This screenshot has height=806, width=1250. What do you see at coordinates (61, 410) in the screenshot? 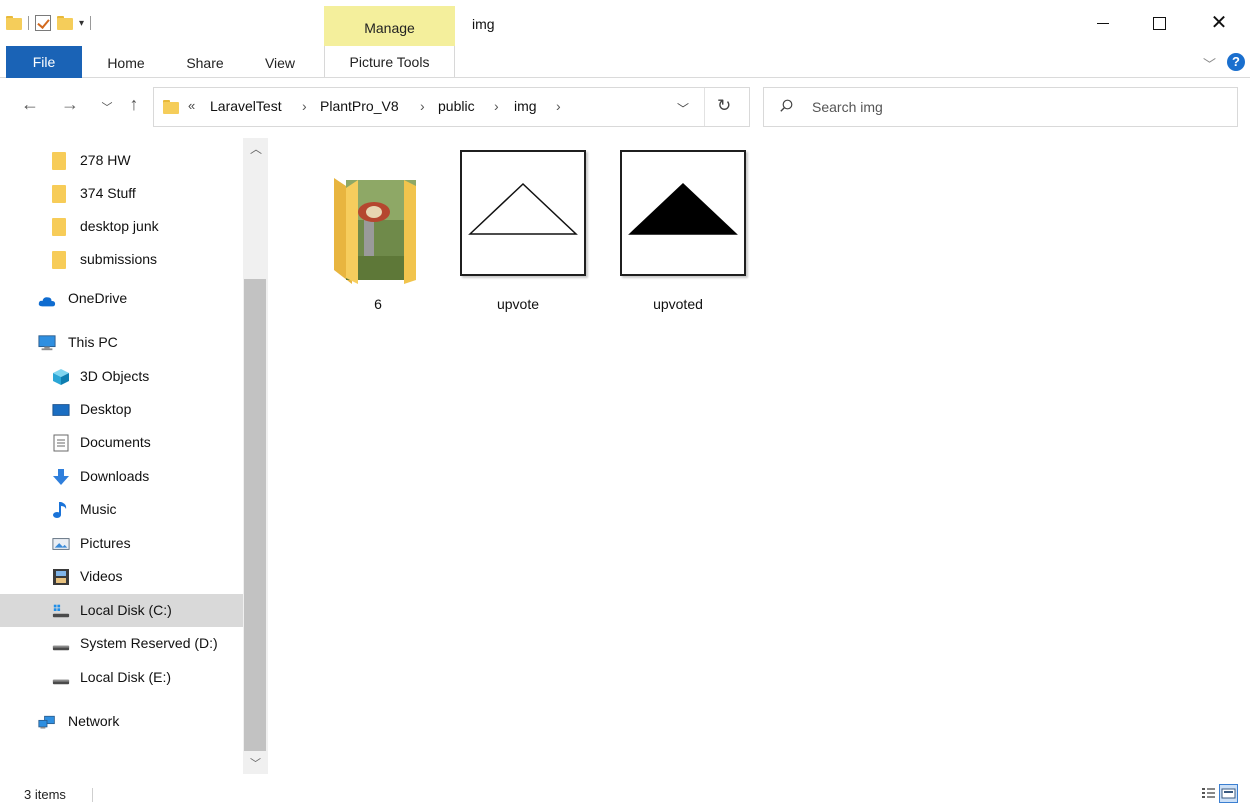
I see `desktop-icon` at bounding box center [61, 410].